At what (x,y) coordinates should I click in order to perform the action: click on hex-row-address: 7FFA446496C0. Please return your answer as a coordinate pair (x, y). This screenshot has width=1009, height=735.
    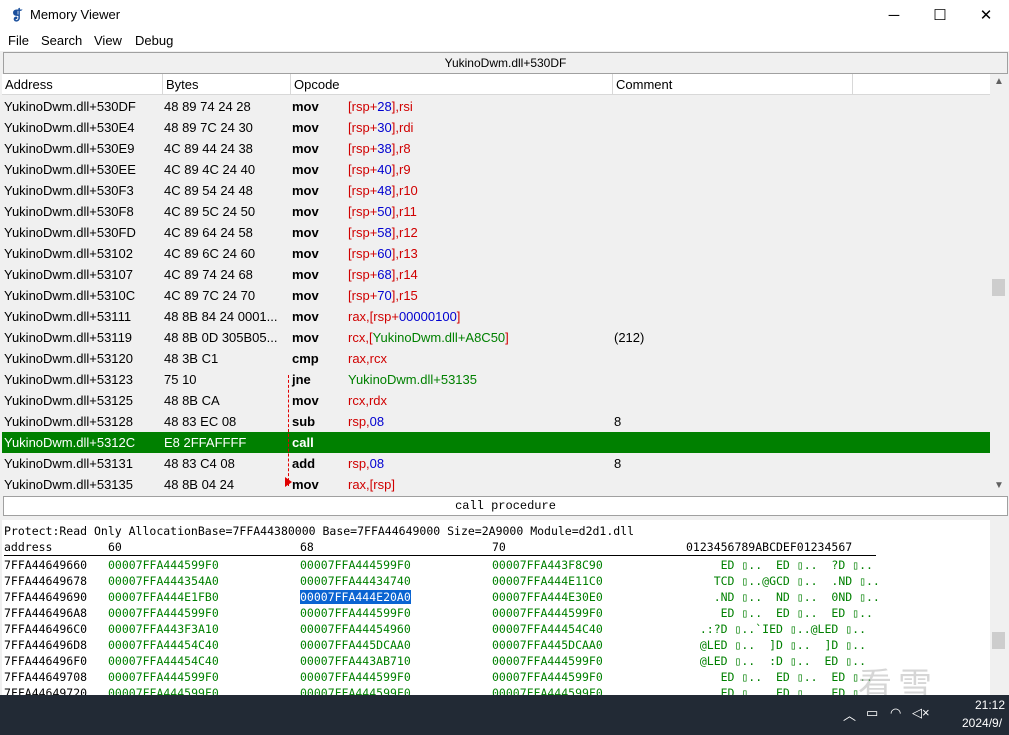
    Looking at the image, I should click on (46, 629).